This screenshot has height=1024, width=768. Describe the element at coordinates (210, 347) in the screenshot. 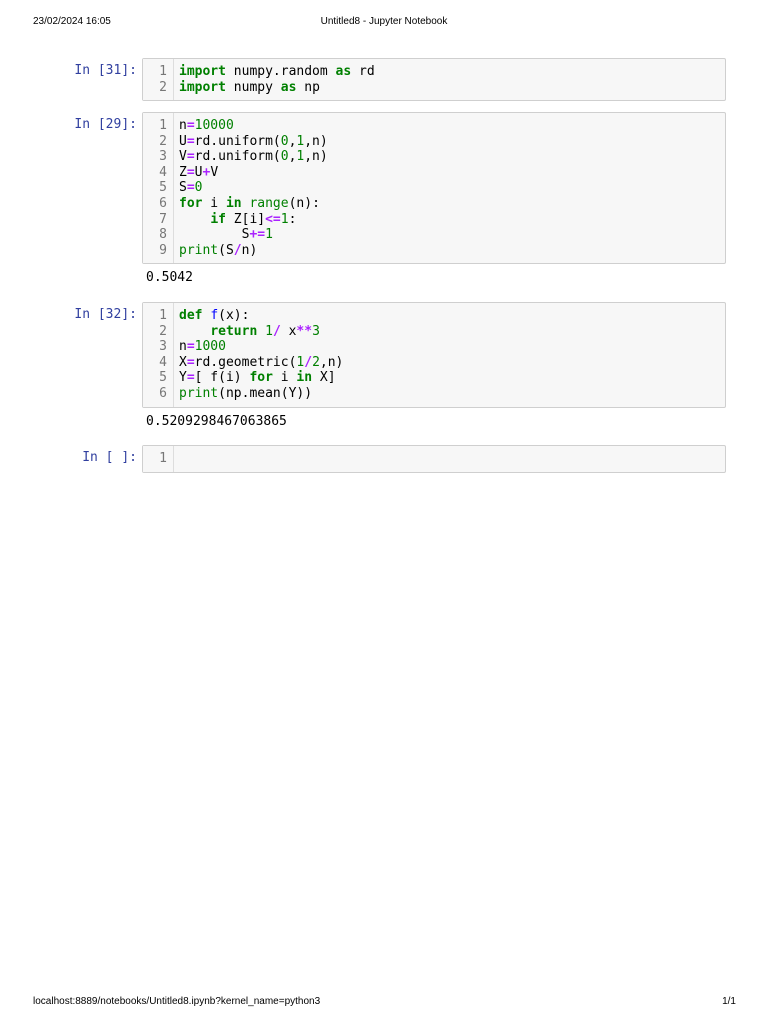

I see `code-token: 1000` at that location.